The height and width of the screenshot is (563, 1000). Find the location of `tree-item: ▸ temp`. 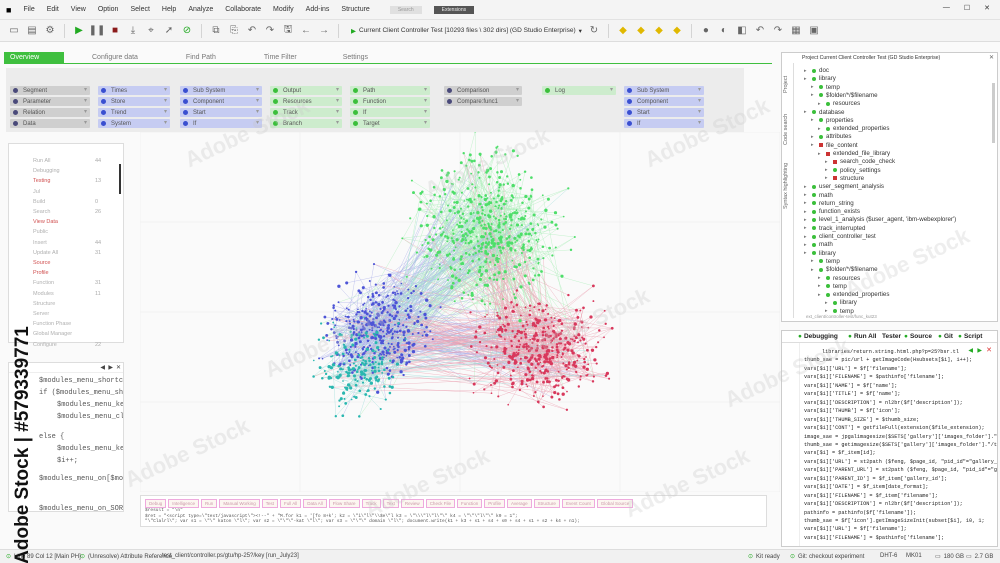

tree-item: ▸ temp is located at coordinates (832, 286).